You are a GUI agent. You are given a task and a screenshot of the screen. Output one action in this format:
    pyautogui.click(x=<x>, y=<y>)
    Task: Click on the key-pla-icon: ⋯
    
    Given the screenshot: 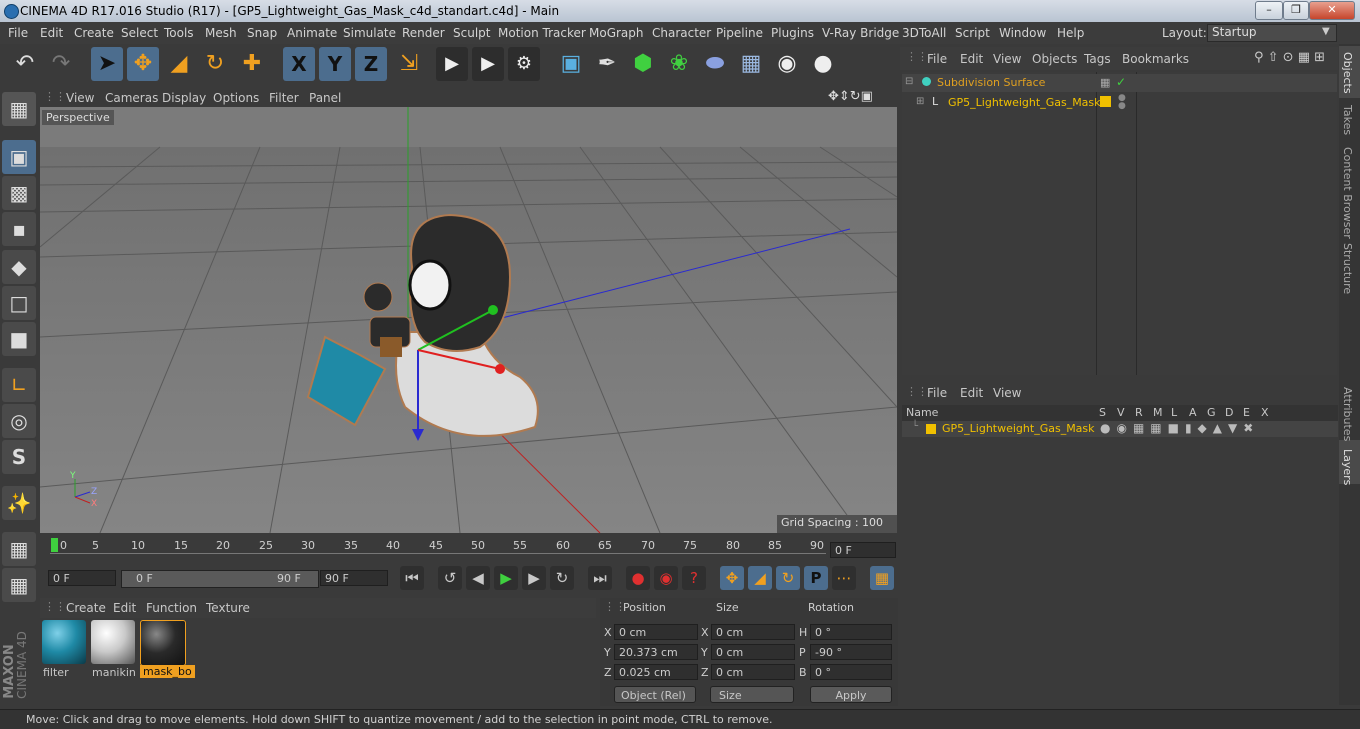 What is the action you would take?
    pyautogui.click(x=844, y=578)
    